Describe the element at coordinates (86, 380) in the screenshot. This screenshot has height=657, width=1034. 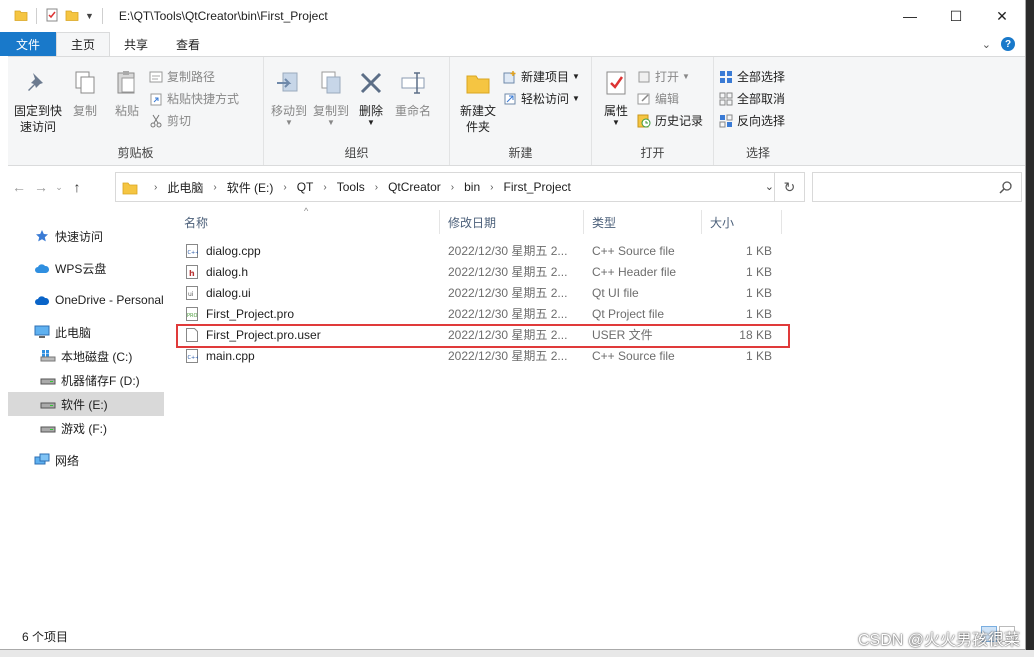
I see `nav-item-drive-d: 机器储存F (D:)` at that location.